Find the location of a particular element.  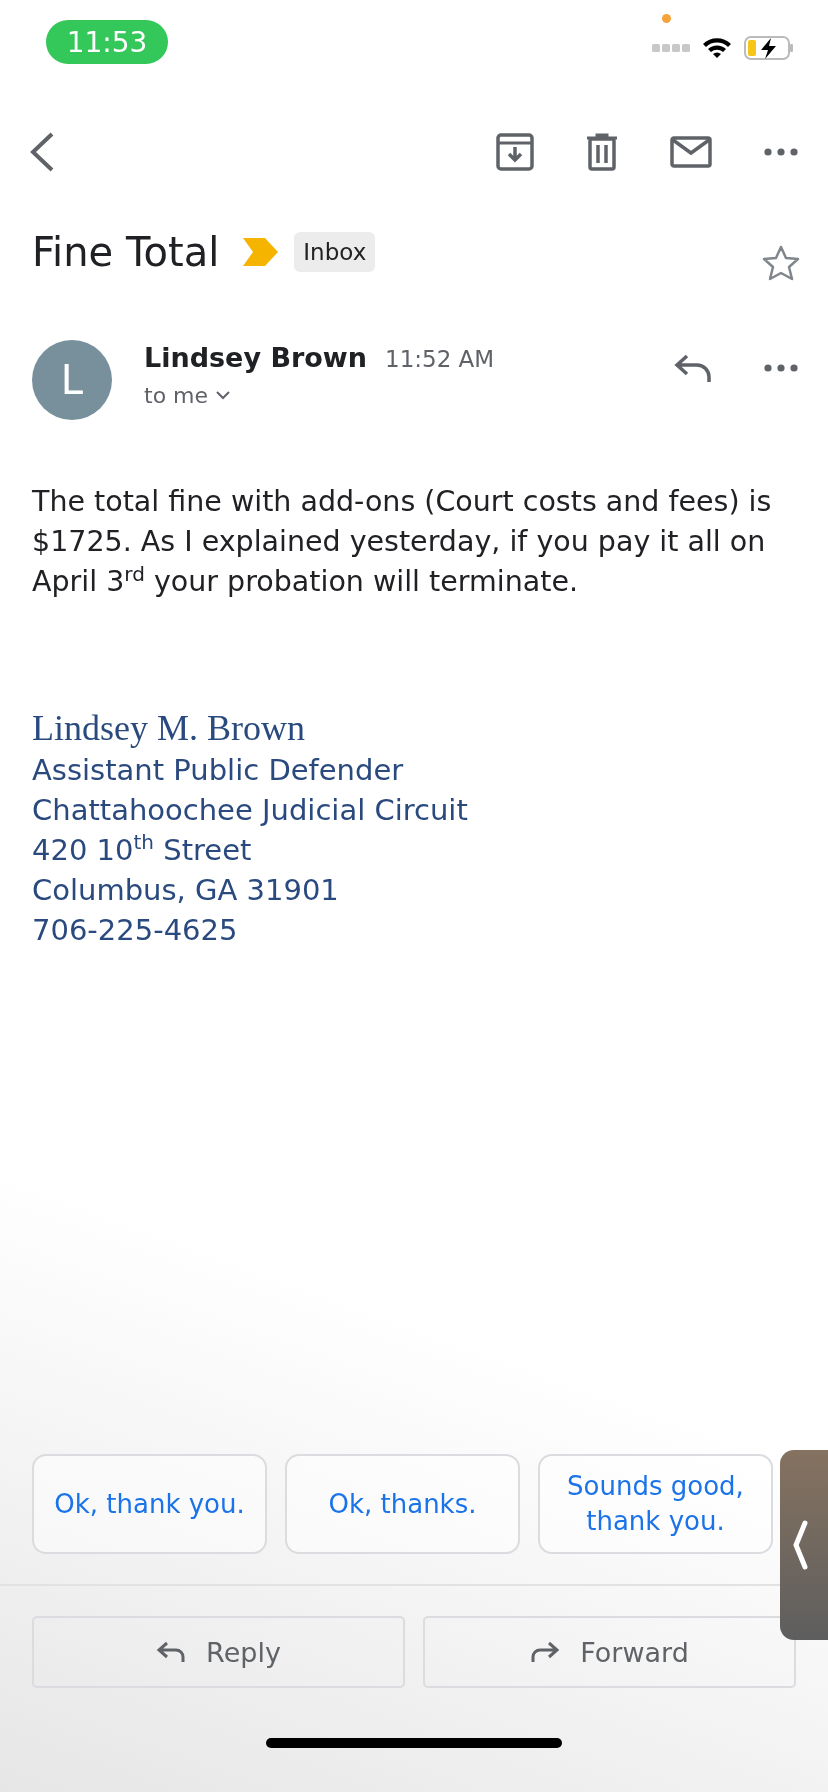

signature-line: 706-225-4625 is located at coordinates (135, 930).